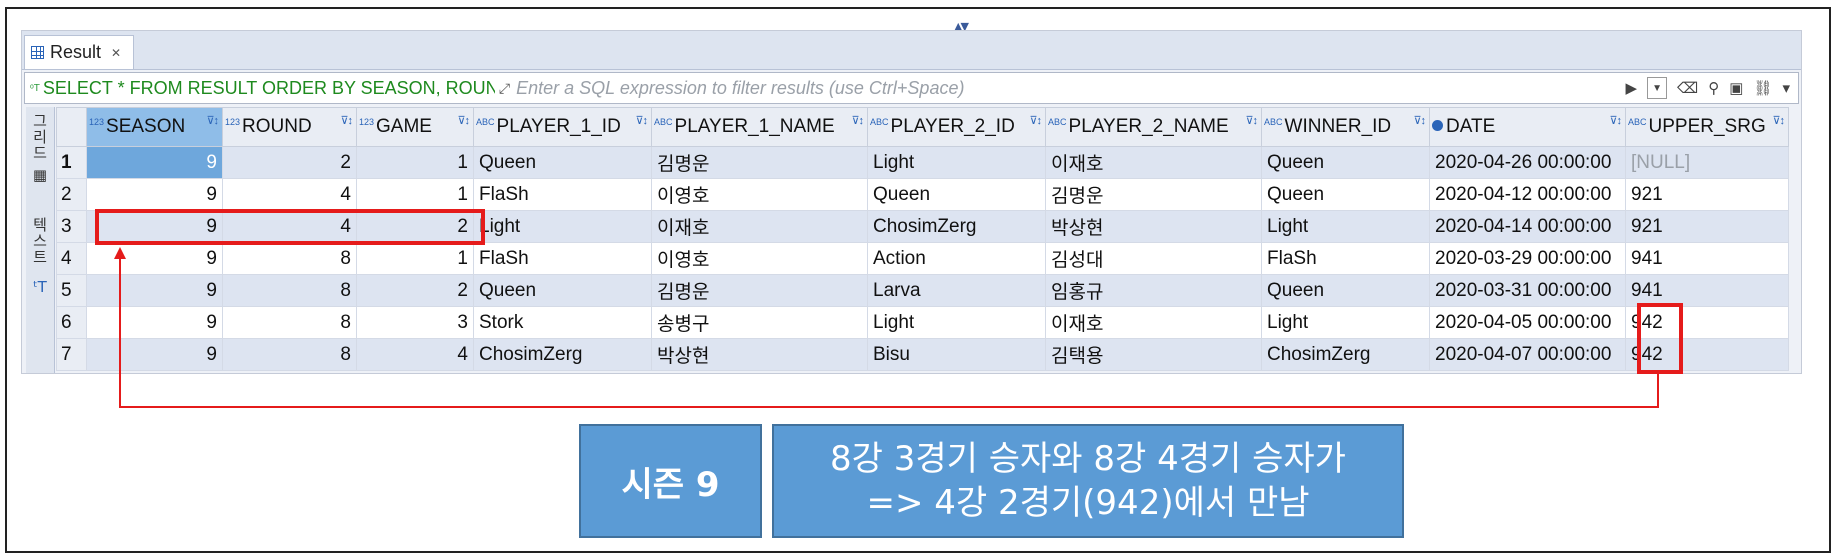 This screenshot has height=560, width=1838. I want to click on filter-settings-icon: ⚲, so click(1713, 88).